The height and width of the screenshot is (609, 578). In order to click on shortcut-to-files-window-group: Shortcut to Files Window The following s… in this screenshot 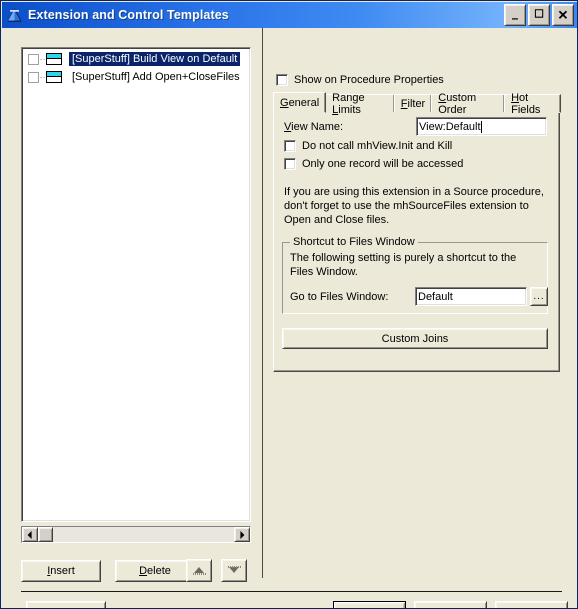, I will do `click(415, 275)`.